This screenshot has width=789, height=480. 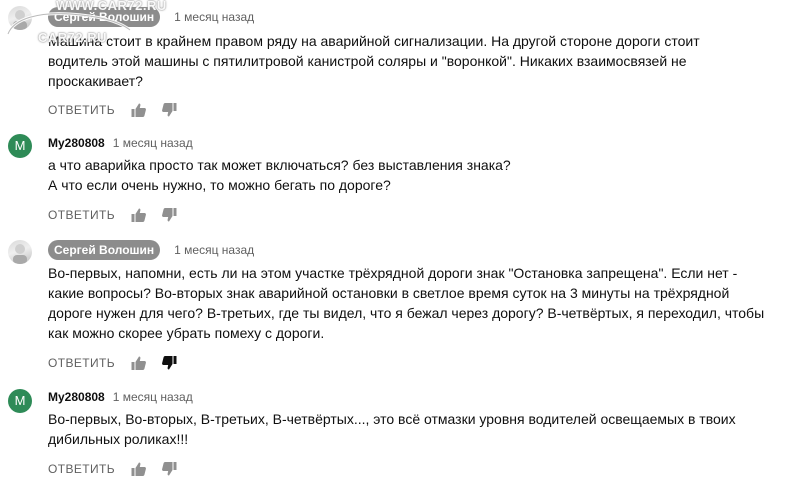 What do you see at coordinates (95, 81) in the screenshot?
I see `comment-line: проскакивает?` at bounding box center [95, 81].